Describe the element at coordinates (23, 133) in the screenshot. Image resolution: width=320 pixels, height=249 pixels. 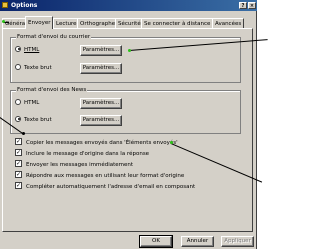
I see `callout-dot-send-immediately` at that location.